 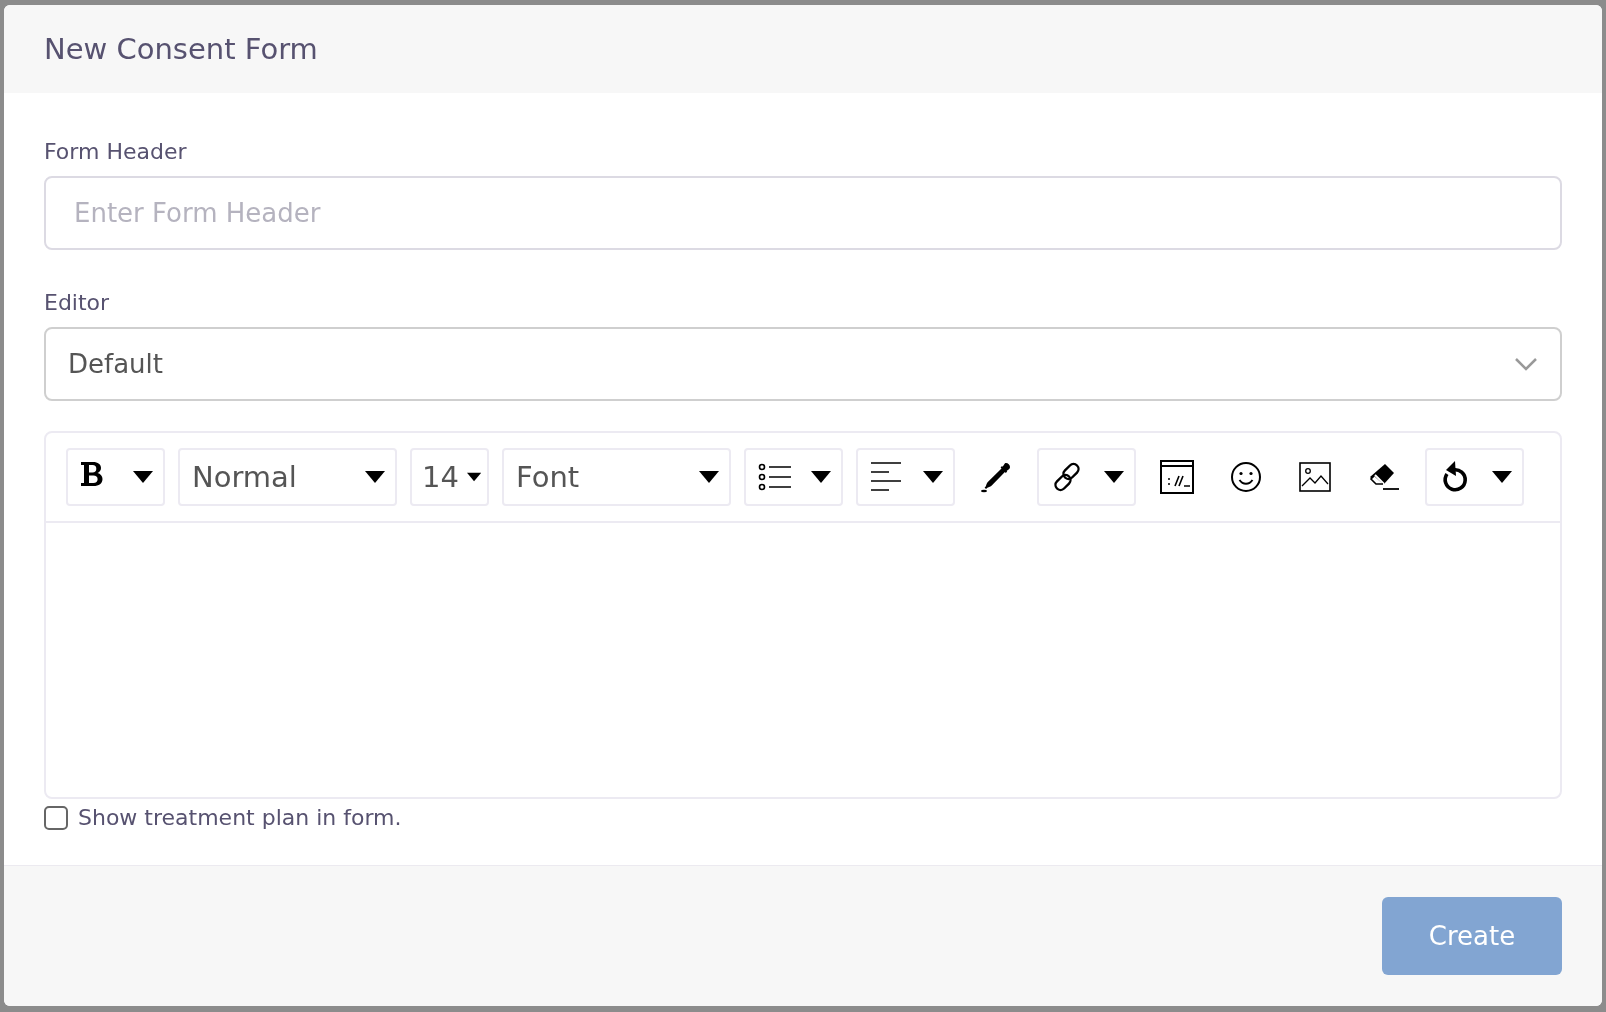 I want to click on code-window-icon, so click(x=1177, y=477).